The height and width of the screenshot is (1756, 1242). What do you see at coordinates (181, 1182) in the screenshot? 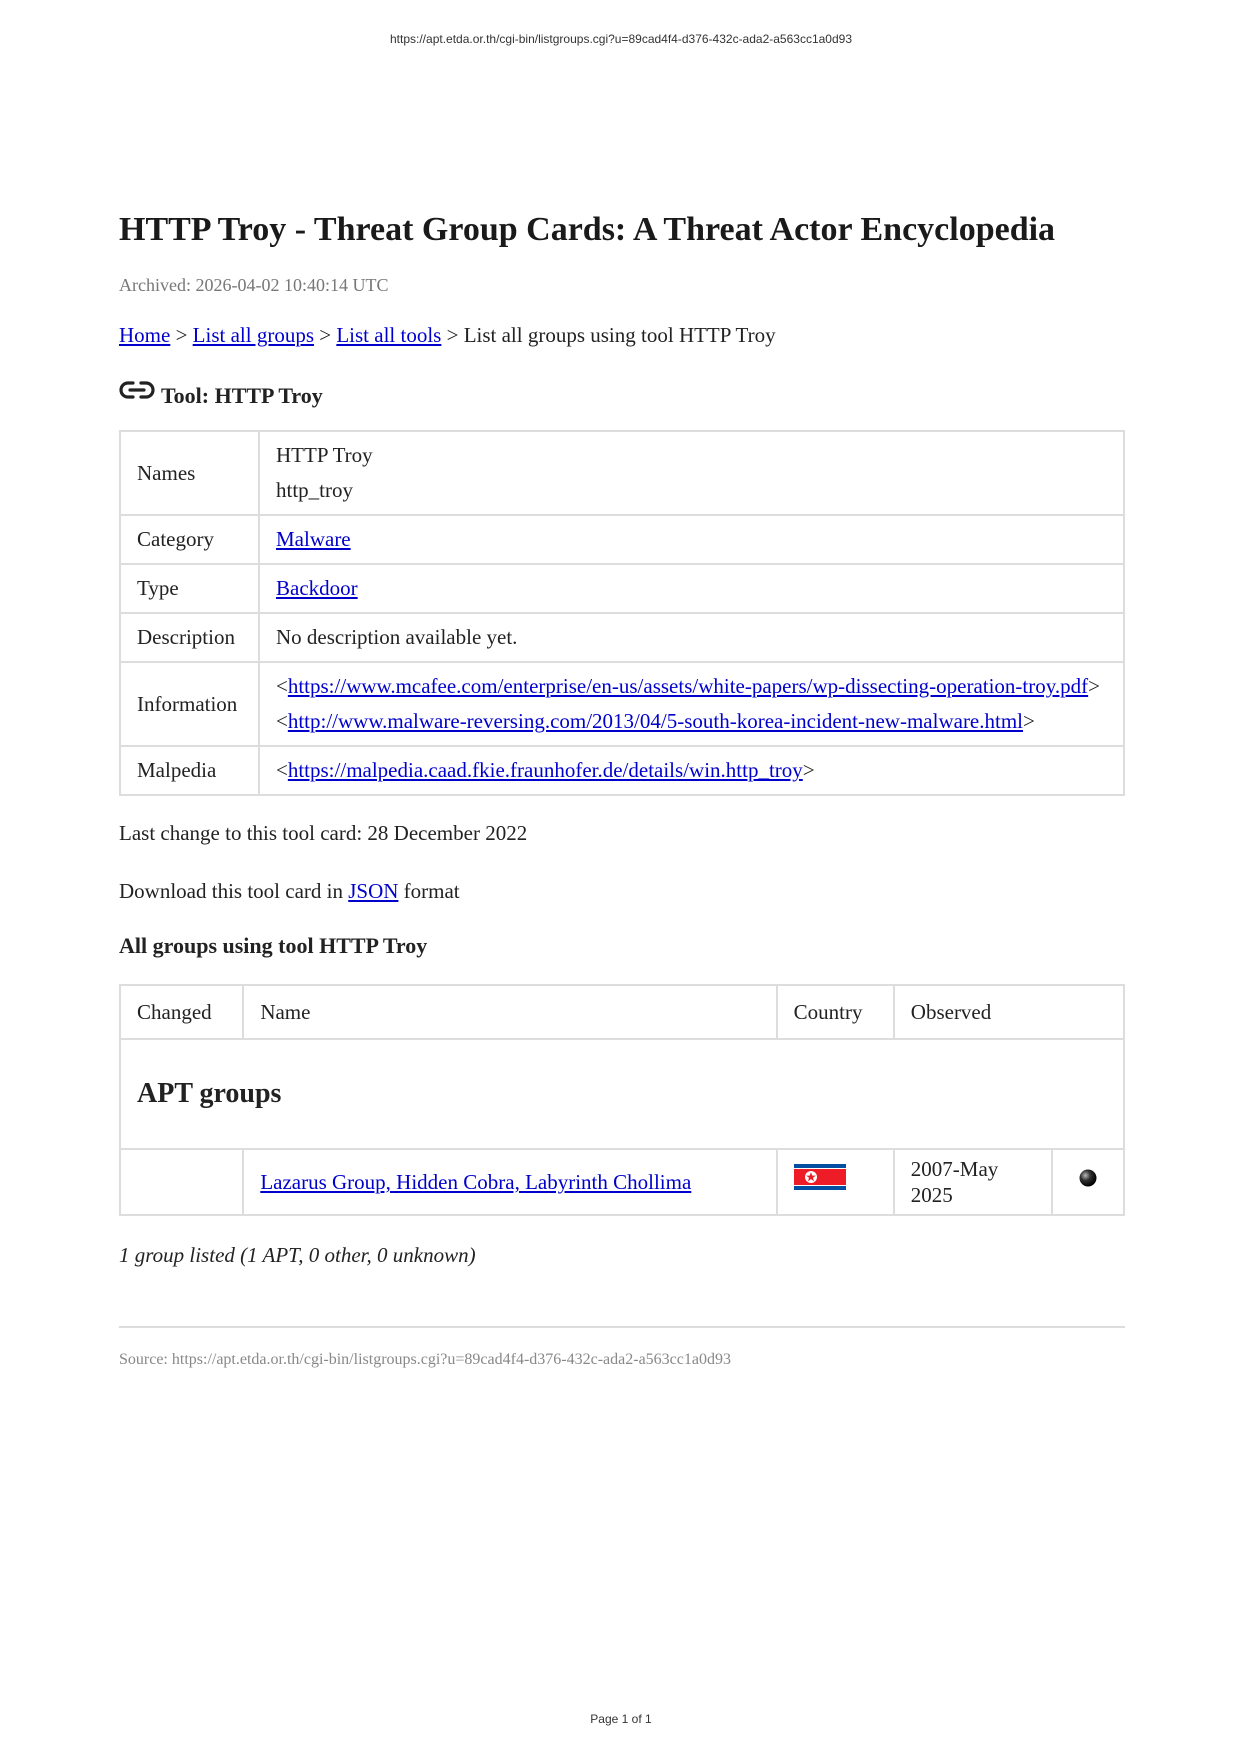
I see `cell-changed` at bounding box center [181, 1182].